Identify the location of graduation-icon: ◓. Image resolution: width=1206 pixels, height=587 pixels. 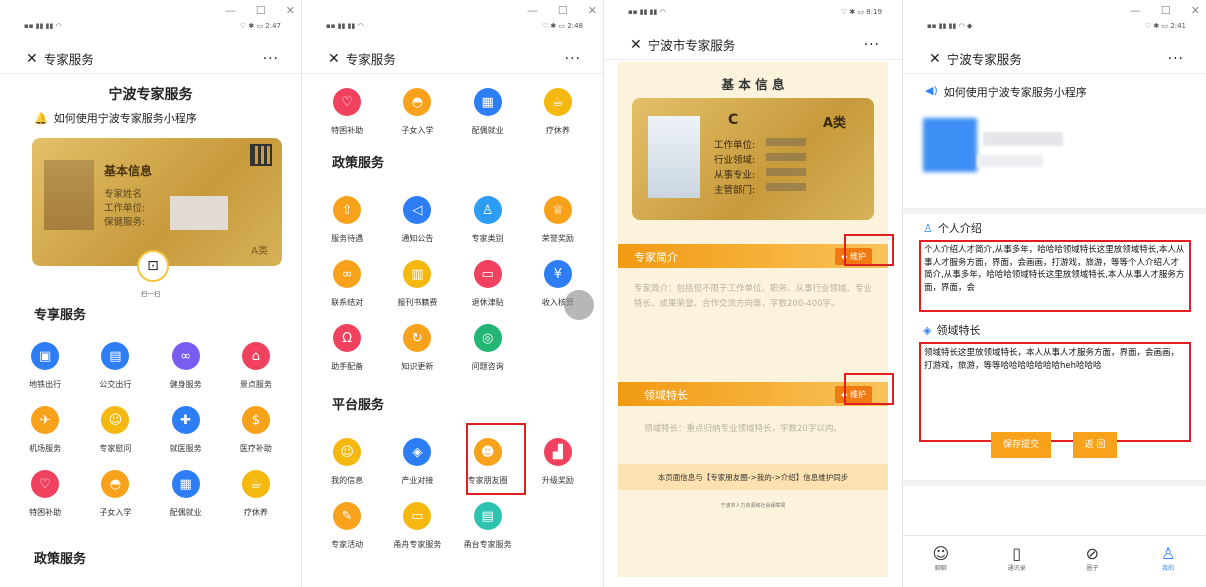
(417, 102).